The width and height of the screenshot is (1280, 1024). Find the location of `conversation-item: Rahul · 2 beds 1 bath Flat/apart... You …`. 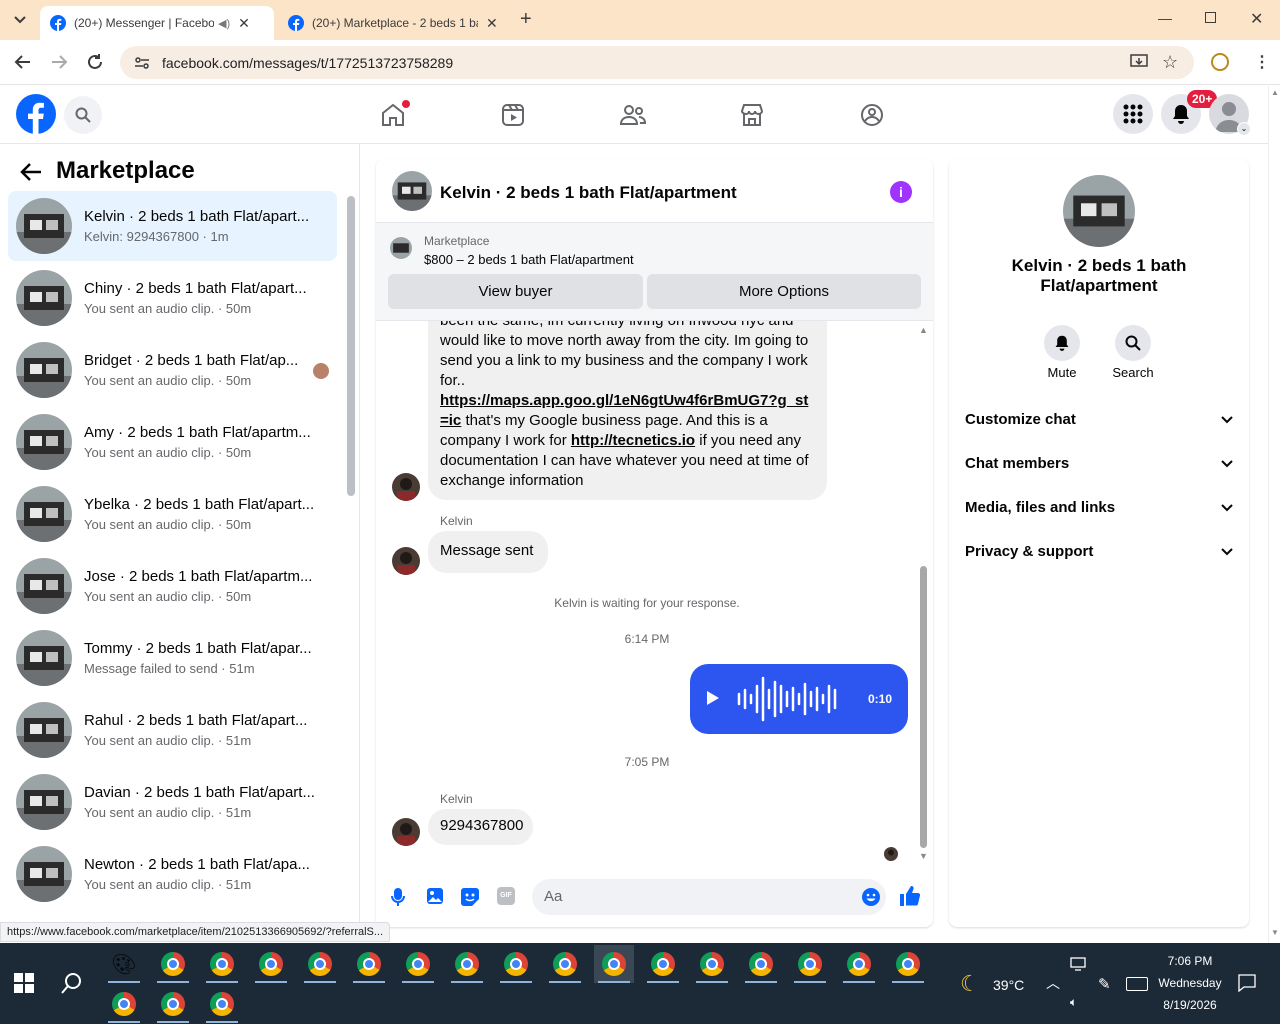

conversation-item: Rahul · 2 beds 1 bath Flat/apart... You … is located at coordinates (172, 730).